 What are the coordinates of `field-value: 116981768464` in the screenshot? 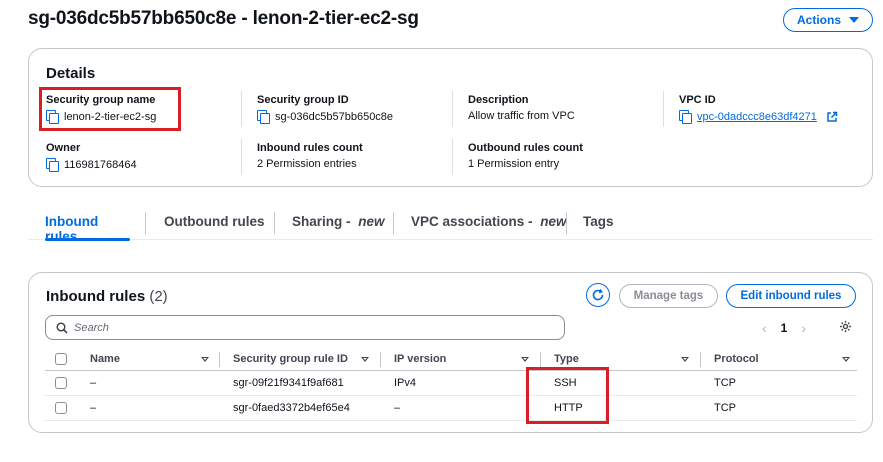 It's located at (100, 164).